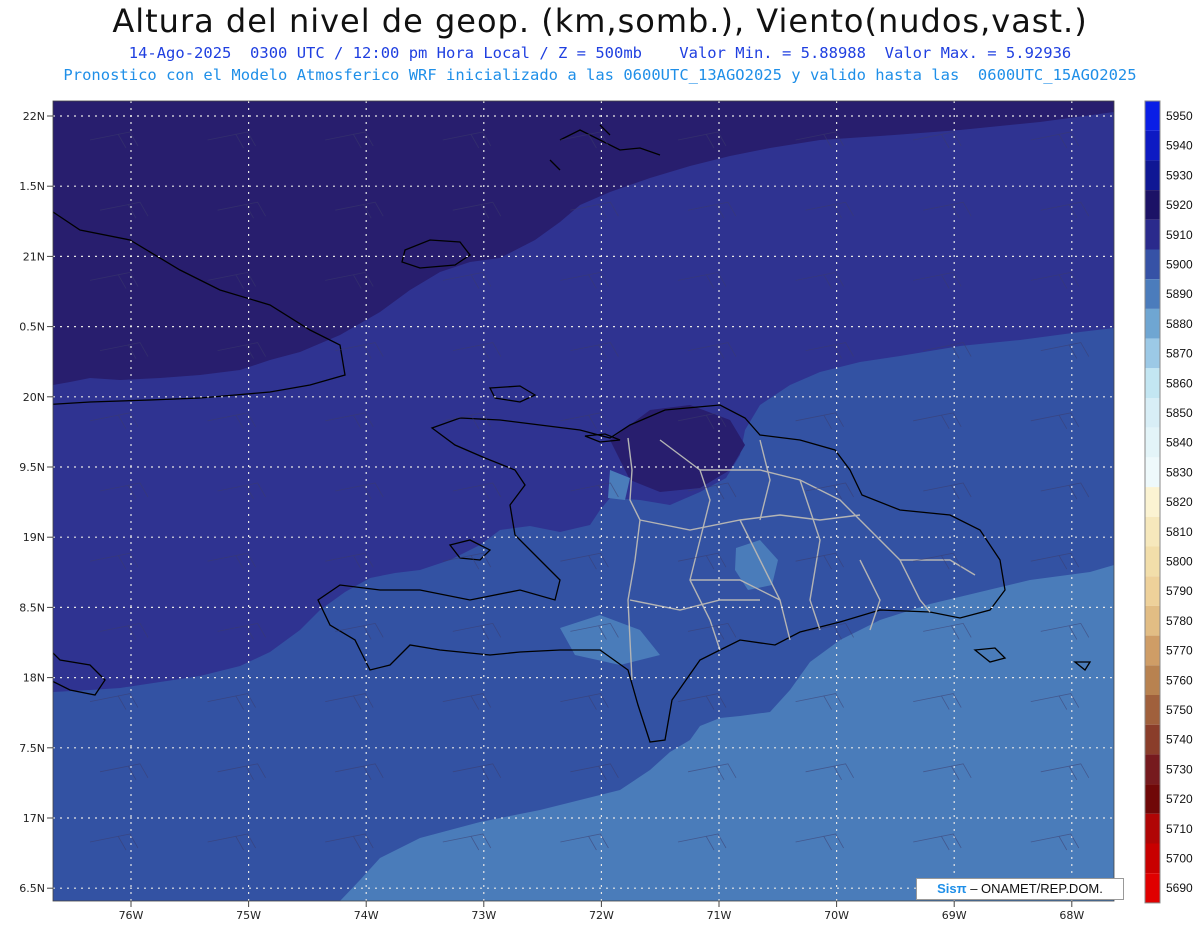 The height and width of the screenshot is (927, 1200). What do you see at coordinates (34, 818) in the screenshot?
I see `lat-label: 17N` at bounding box center [34, 818].